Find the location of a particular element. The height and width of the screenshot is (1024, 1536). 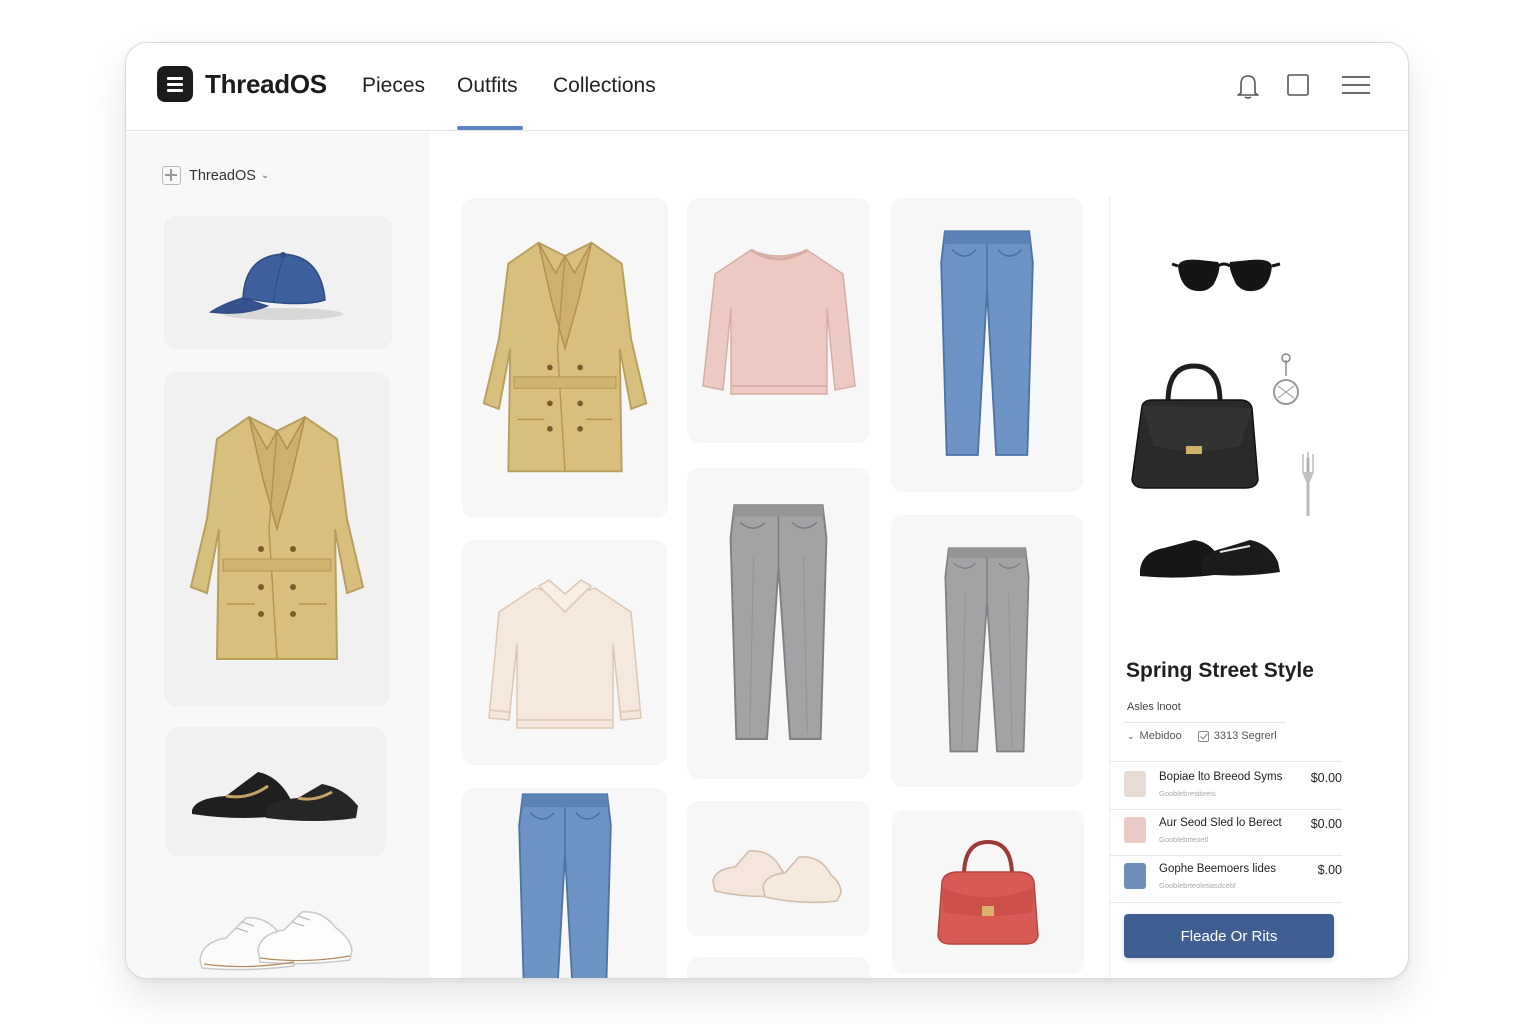

pink-sweater-icon is located at coordinates (778, 321).